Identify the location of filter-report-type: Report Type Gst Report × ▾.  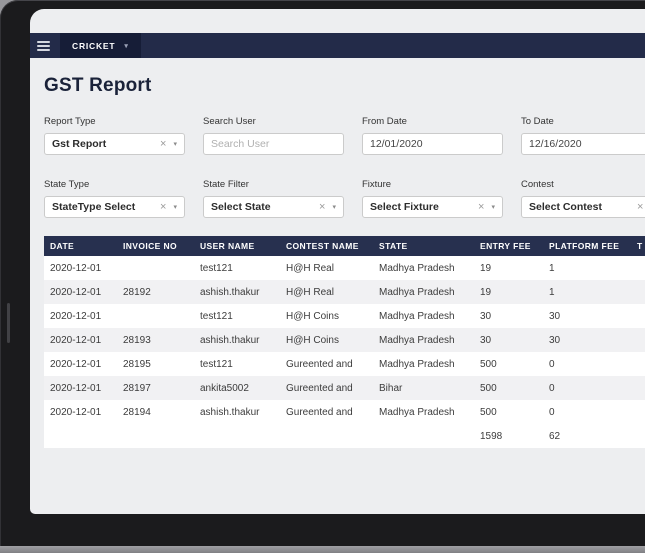
(114, 135).